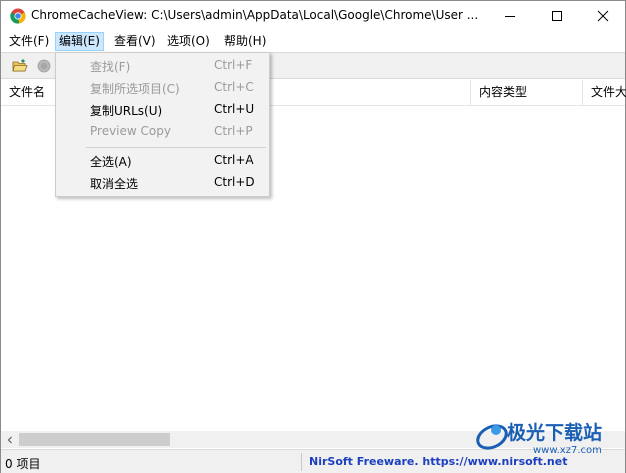 The width and height of the screenshot is (626, 473). Describe the element at coordinates (135, 89) in the screenshot. I see `menu-item-copy-selected-label: 复制所选项目(C)` at that location.